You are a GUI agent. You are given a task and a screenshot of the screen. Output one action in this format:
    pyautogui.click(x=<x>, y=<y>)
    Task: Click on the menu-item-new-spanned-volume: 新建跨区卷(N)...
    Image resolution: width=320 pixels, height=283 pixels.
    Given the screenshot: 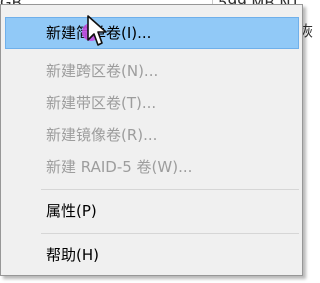 What is the action you would take?
    pyautogui.click(x=152, y=71)
    